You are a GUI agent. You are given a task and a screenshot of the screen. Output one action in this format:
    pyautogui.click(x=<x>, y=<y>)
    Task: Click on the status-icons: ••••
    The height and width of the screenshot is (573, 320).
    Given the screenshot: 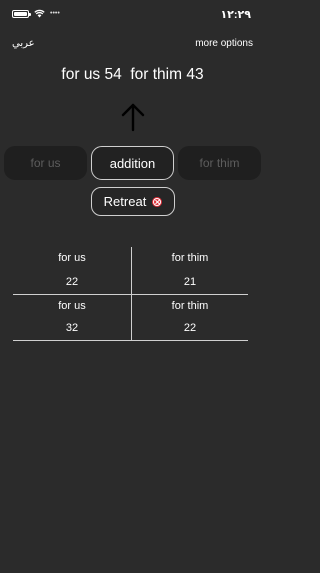 What is the action you would take?
    pyautogui.click(x=36, y=13)
    